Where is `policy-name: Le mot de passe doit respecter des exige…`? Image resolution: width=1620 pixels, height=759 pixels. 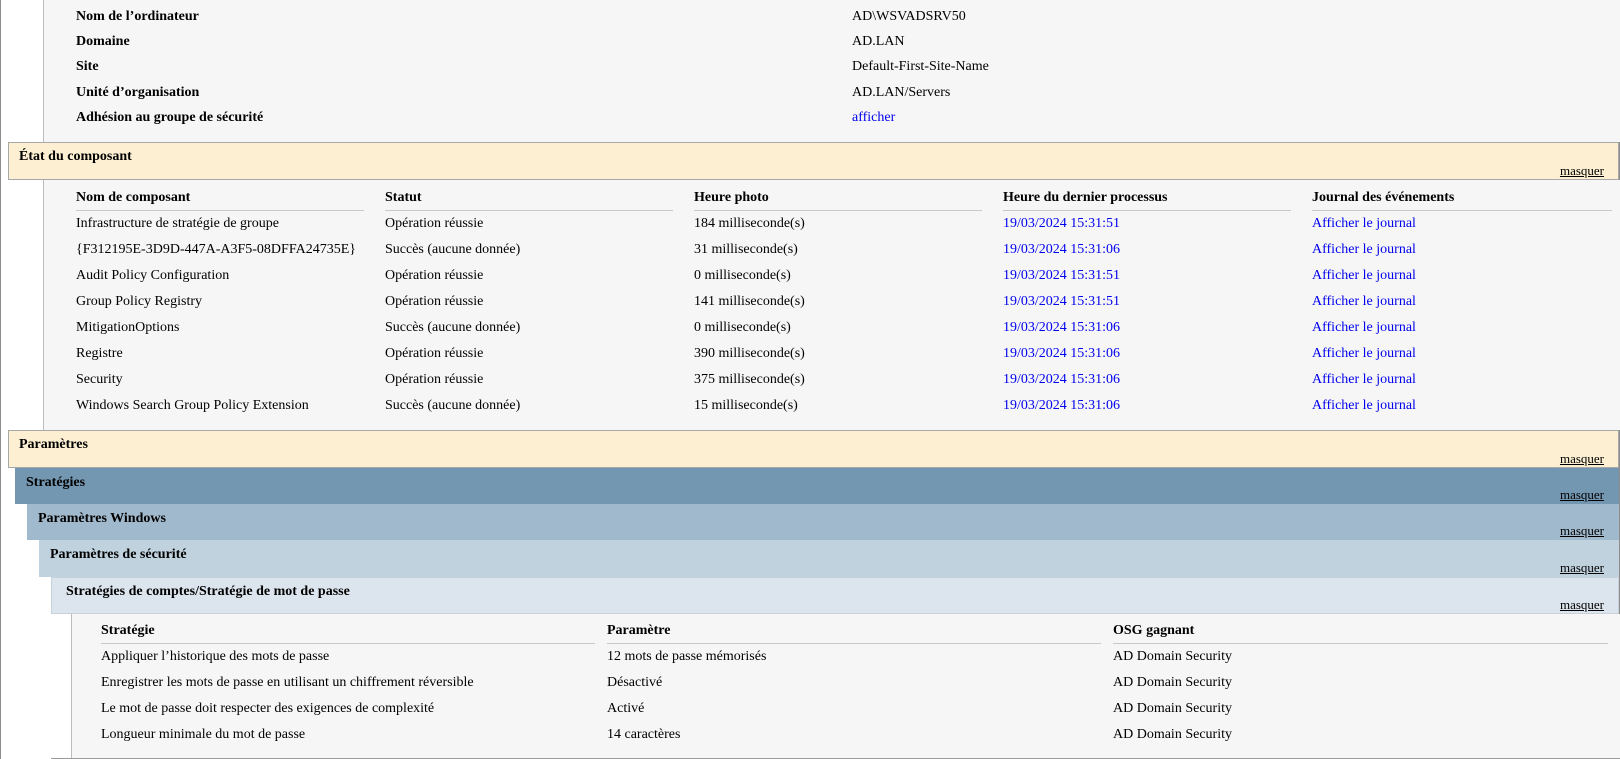 policy-name: Le mot de passe doit respecter des exige… is located at coordinates (268, 708).